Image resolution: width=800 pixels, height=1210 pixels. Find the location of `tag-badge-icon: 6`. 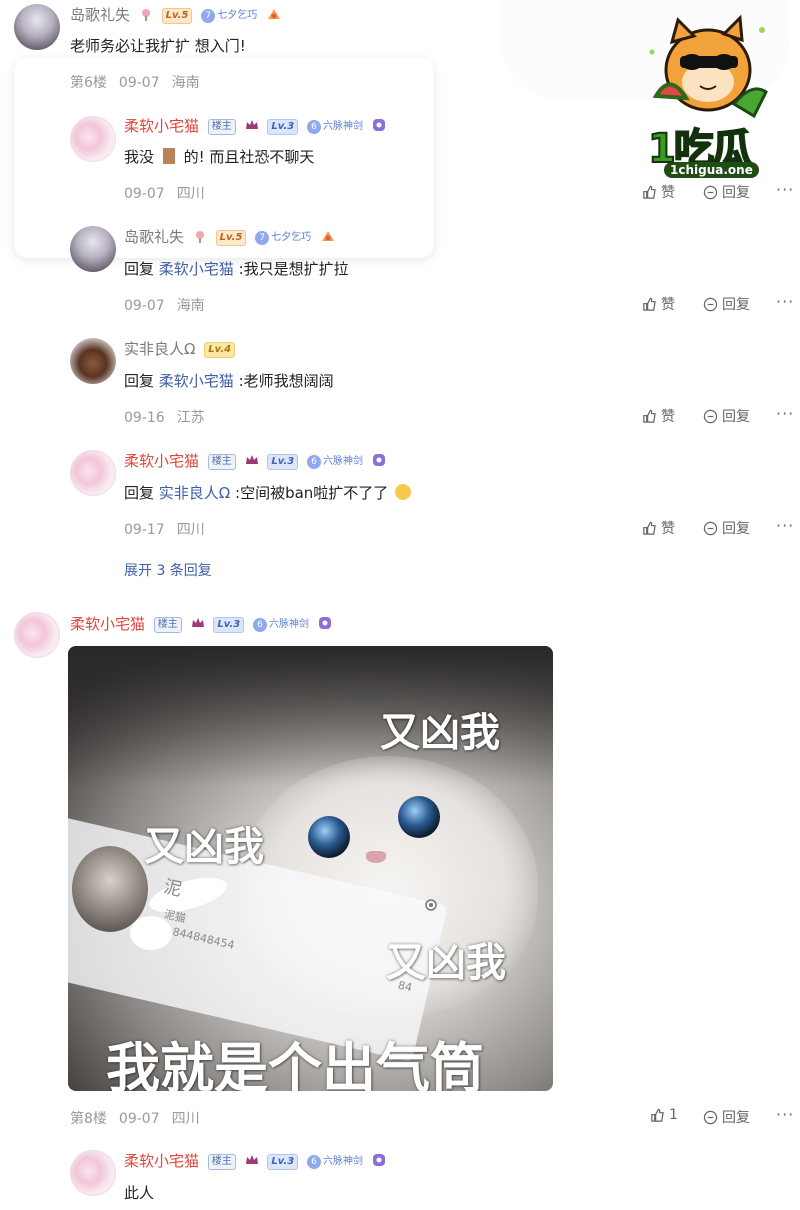

tag-badge-icon: 6 is located at coordinates (259, 625).